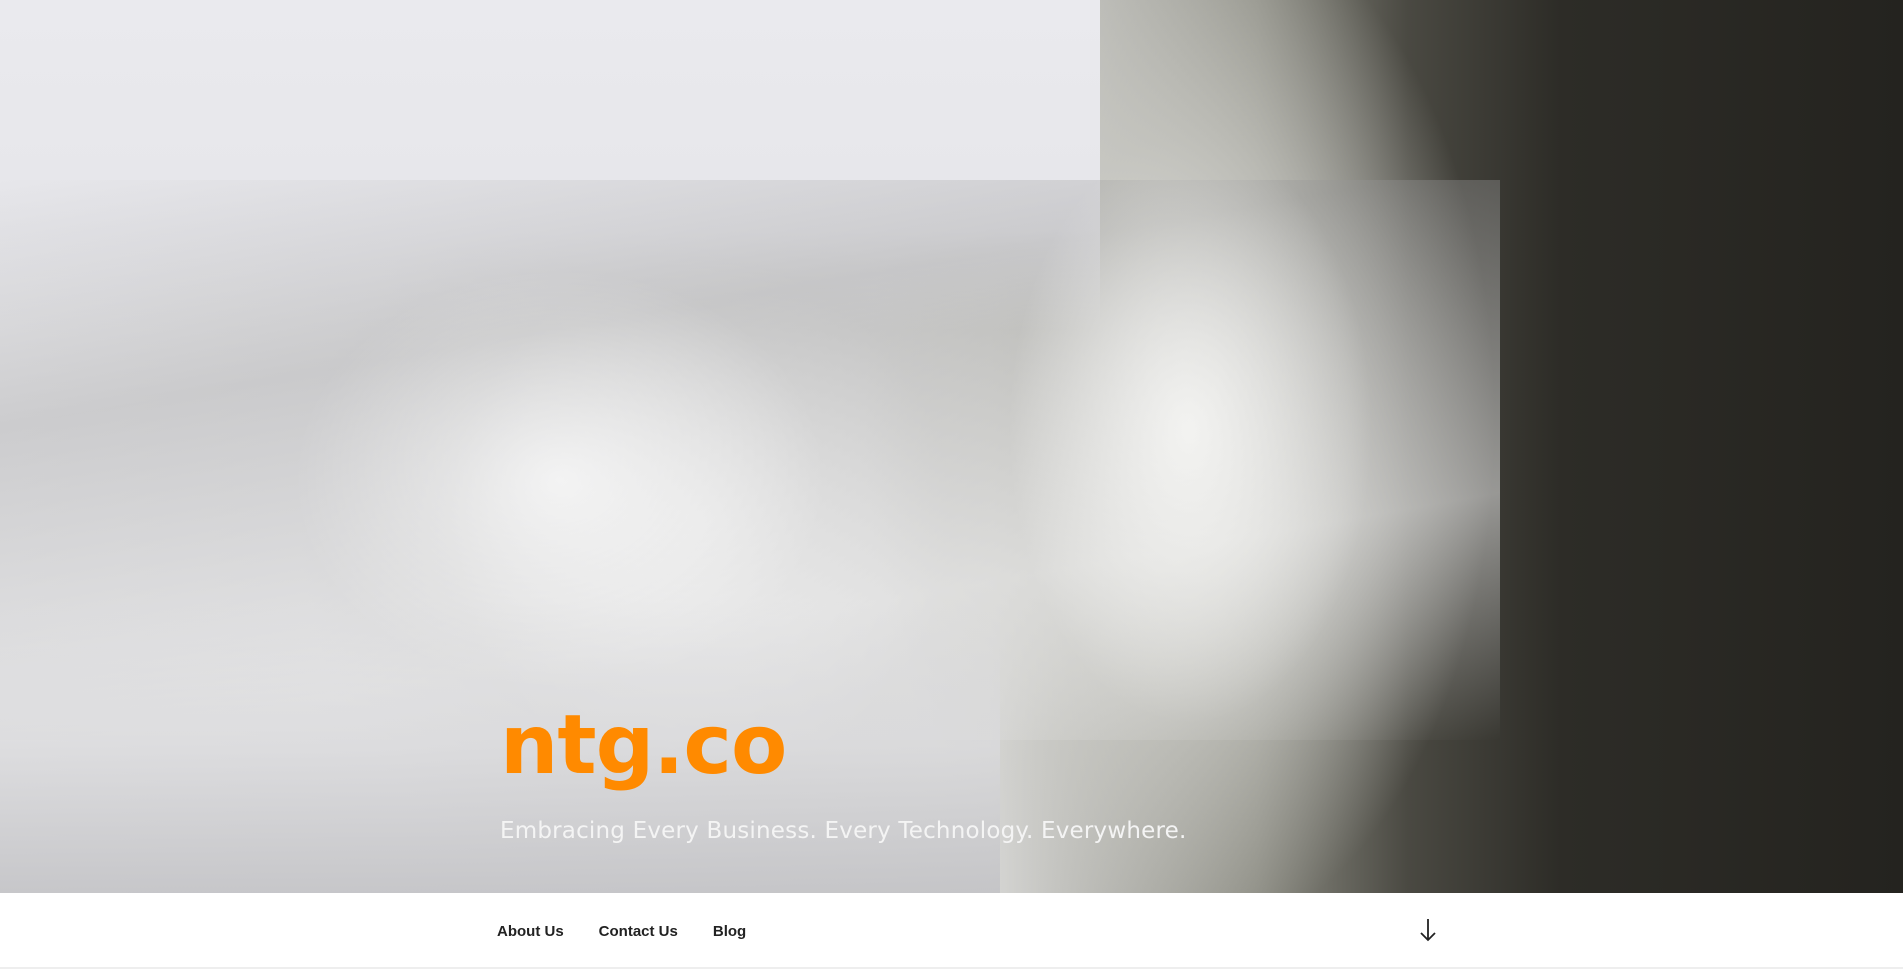  What do you see at coordinates (643, 746) in the screenshot?
I see `site-title-link: ntg.co` at bounding box center [643, 746].